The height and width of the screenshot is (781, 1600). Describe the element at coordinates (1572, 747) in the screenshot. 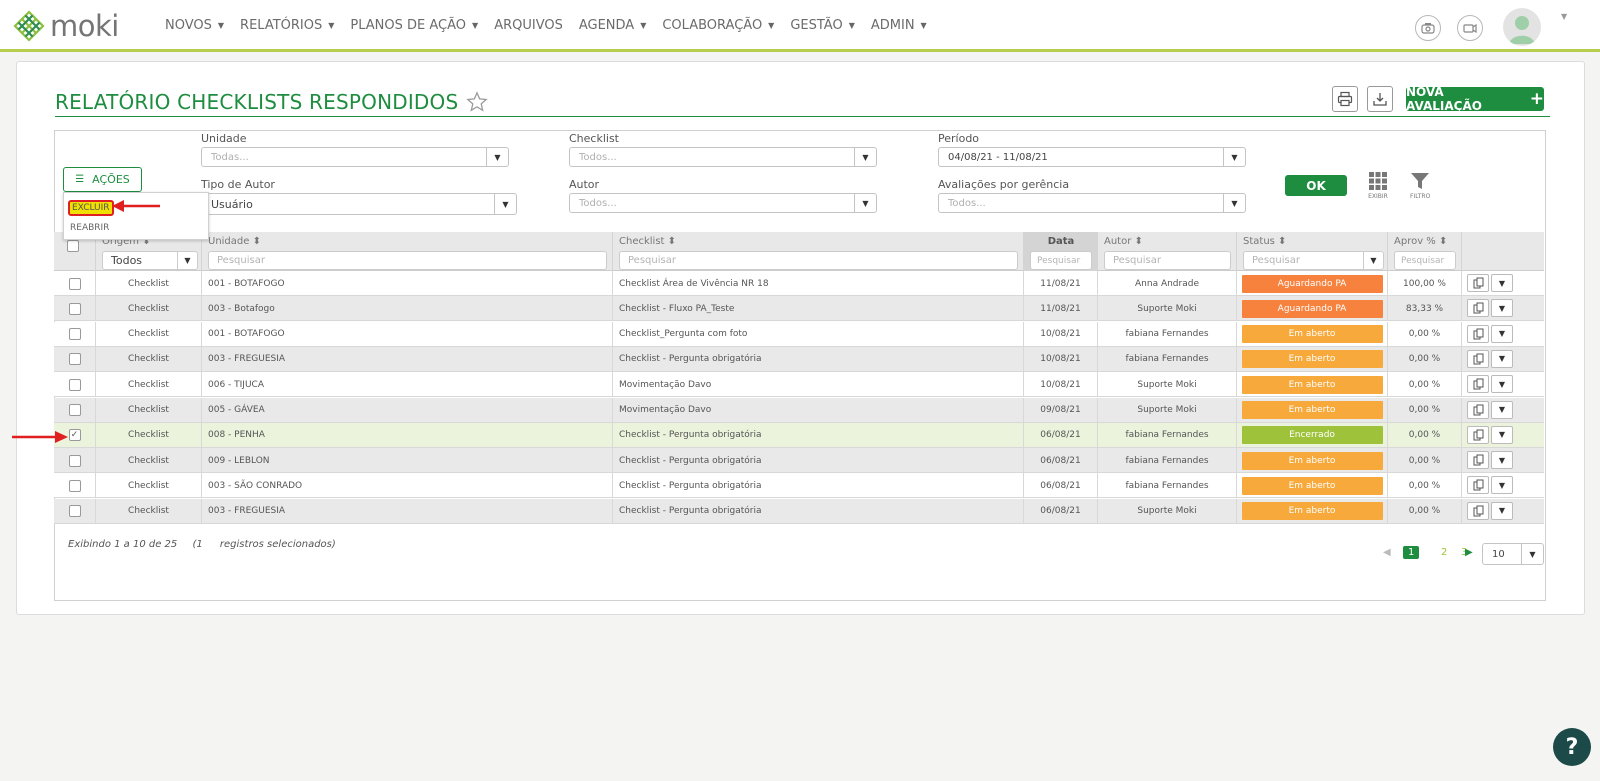

I see `help-button: ?` at that location.